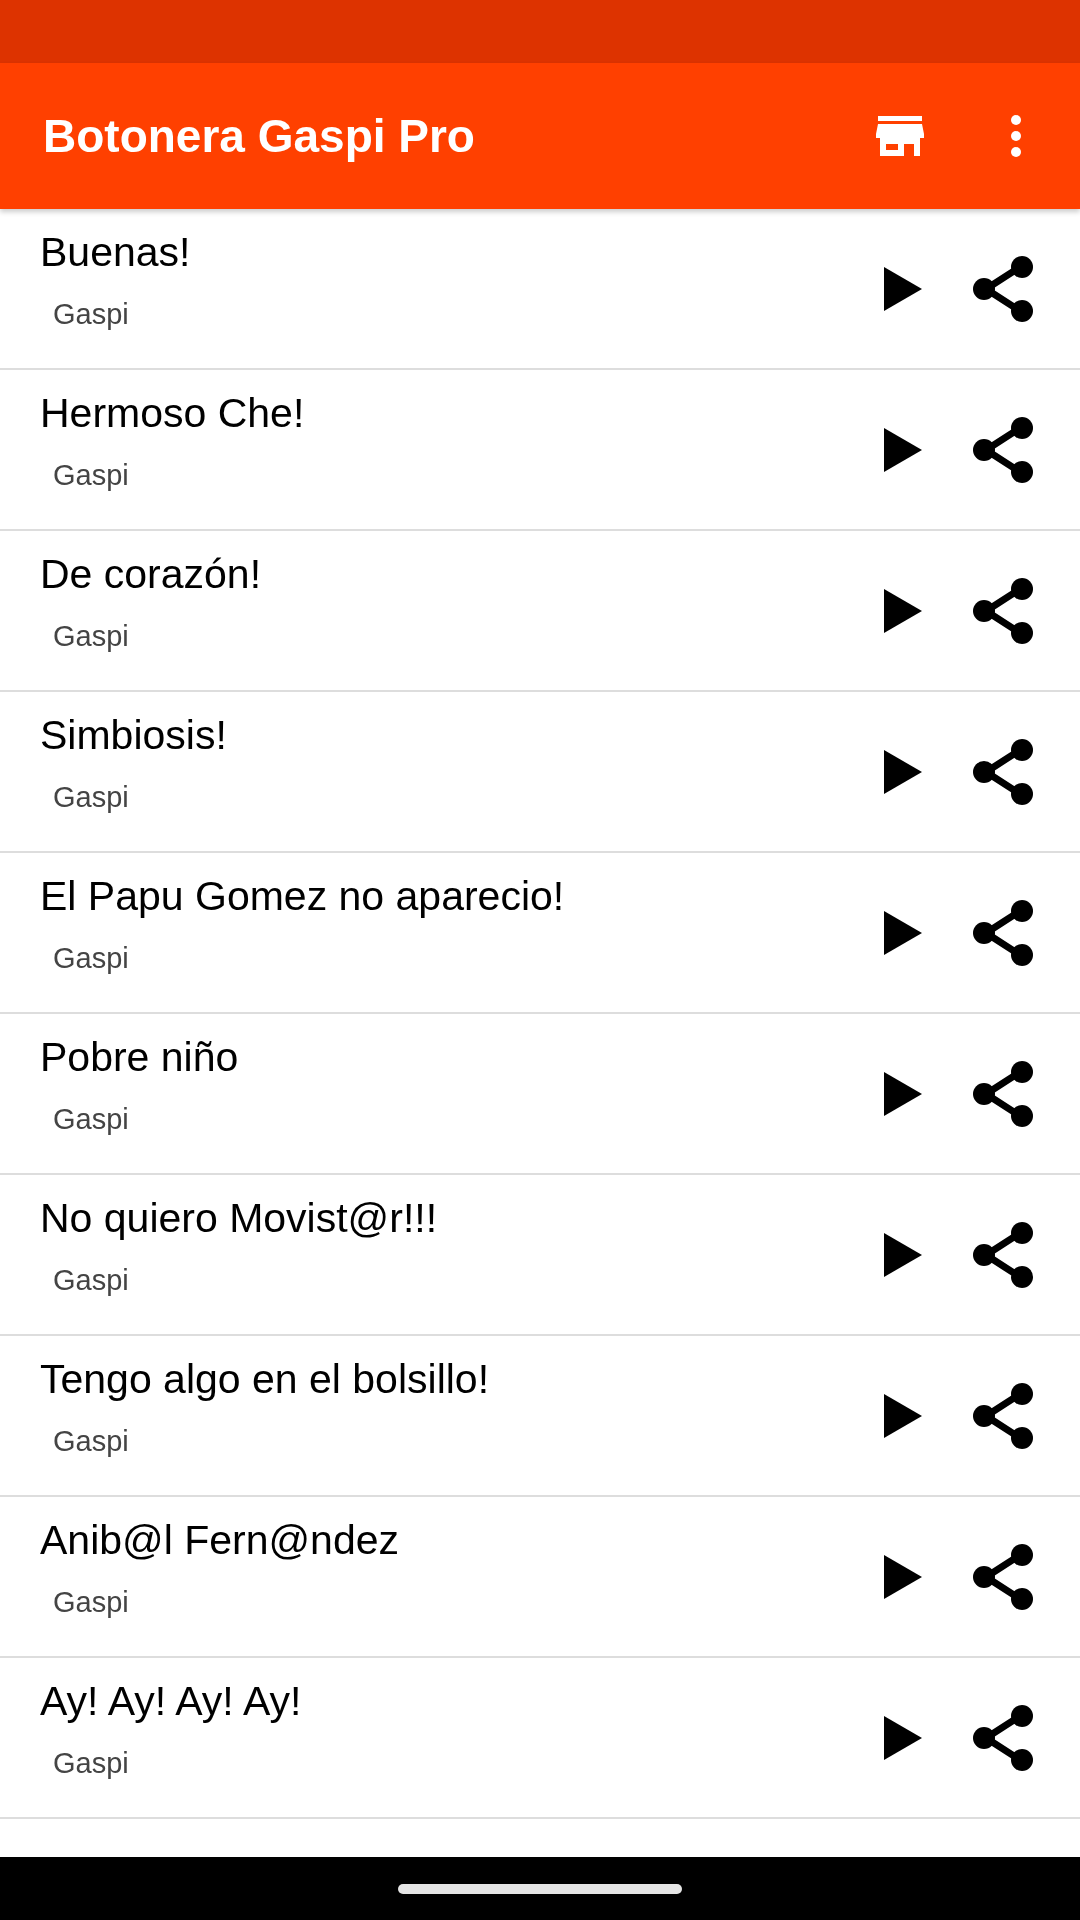 Image resolution: width=1080 pixels, height=1920 pixels. What do you see at coordinates (303, 896) in the screenshot?
I see `sound-title: El Papu Gomez no aparecio!` at bounding box center [303, 896].